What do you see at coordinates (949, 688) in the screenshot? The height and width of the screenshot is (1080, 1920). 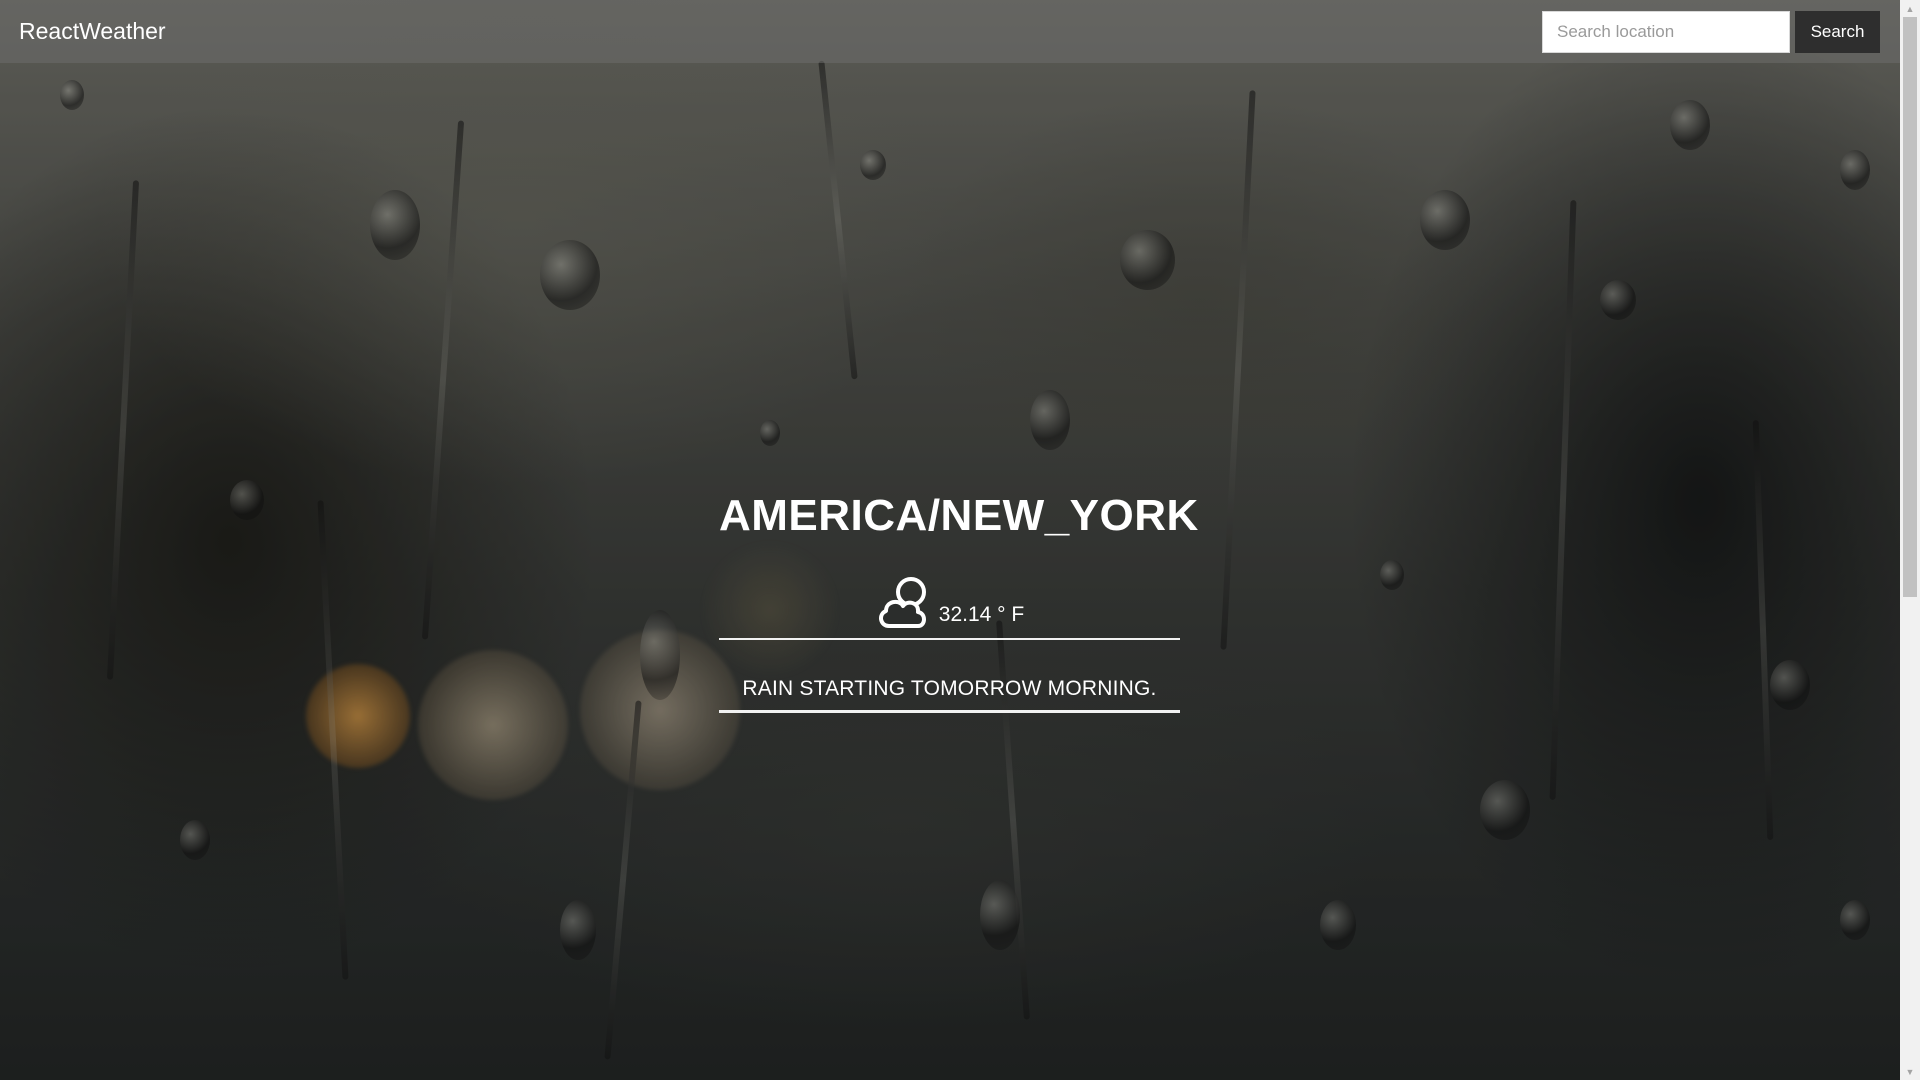 I see `forecast-summary: RAIN STARTING TOMORROW MORNING.` at bounding box center [949, 688].